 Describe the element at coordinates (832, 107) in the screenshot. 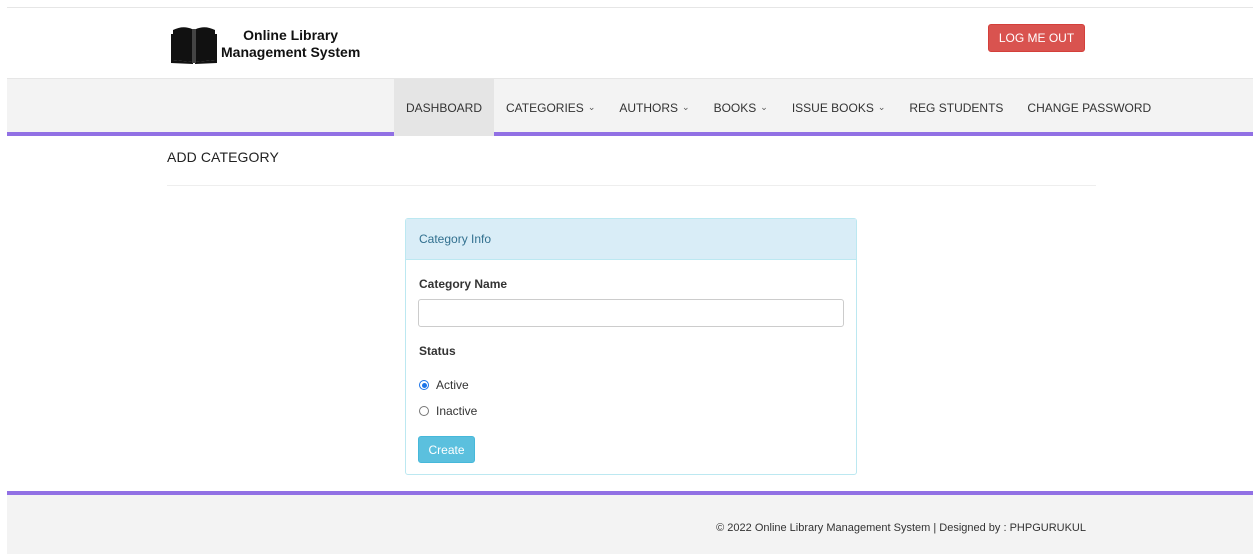

I see `nav-item-label: ISSUE BOOKS` at that location.